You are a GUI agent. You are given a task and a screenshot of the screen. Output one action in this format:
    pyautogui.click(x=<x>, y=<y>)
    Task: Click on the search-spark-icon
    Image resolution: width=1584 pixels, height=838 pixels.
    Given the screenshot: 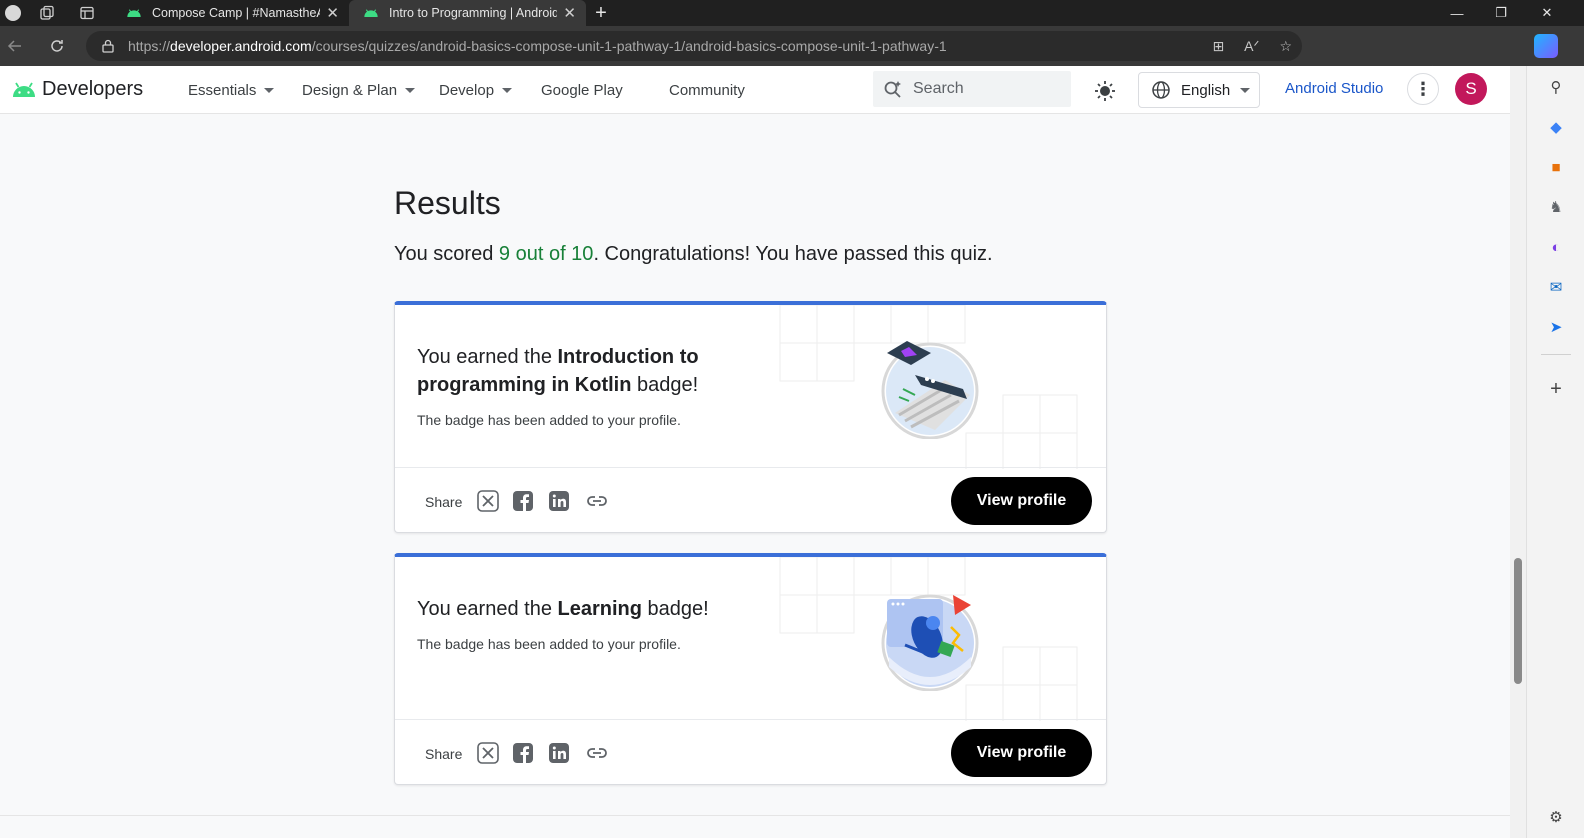 What is the action you would take?
    pyautogui.click(x=892, y=89)
    